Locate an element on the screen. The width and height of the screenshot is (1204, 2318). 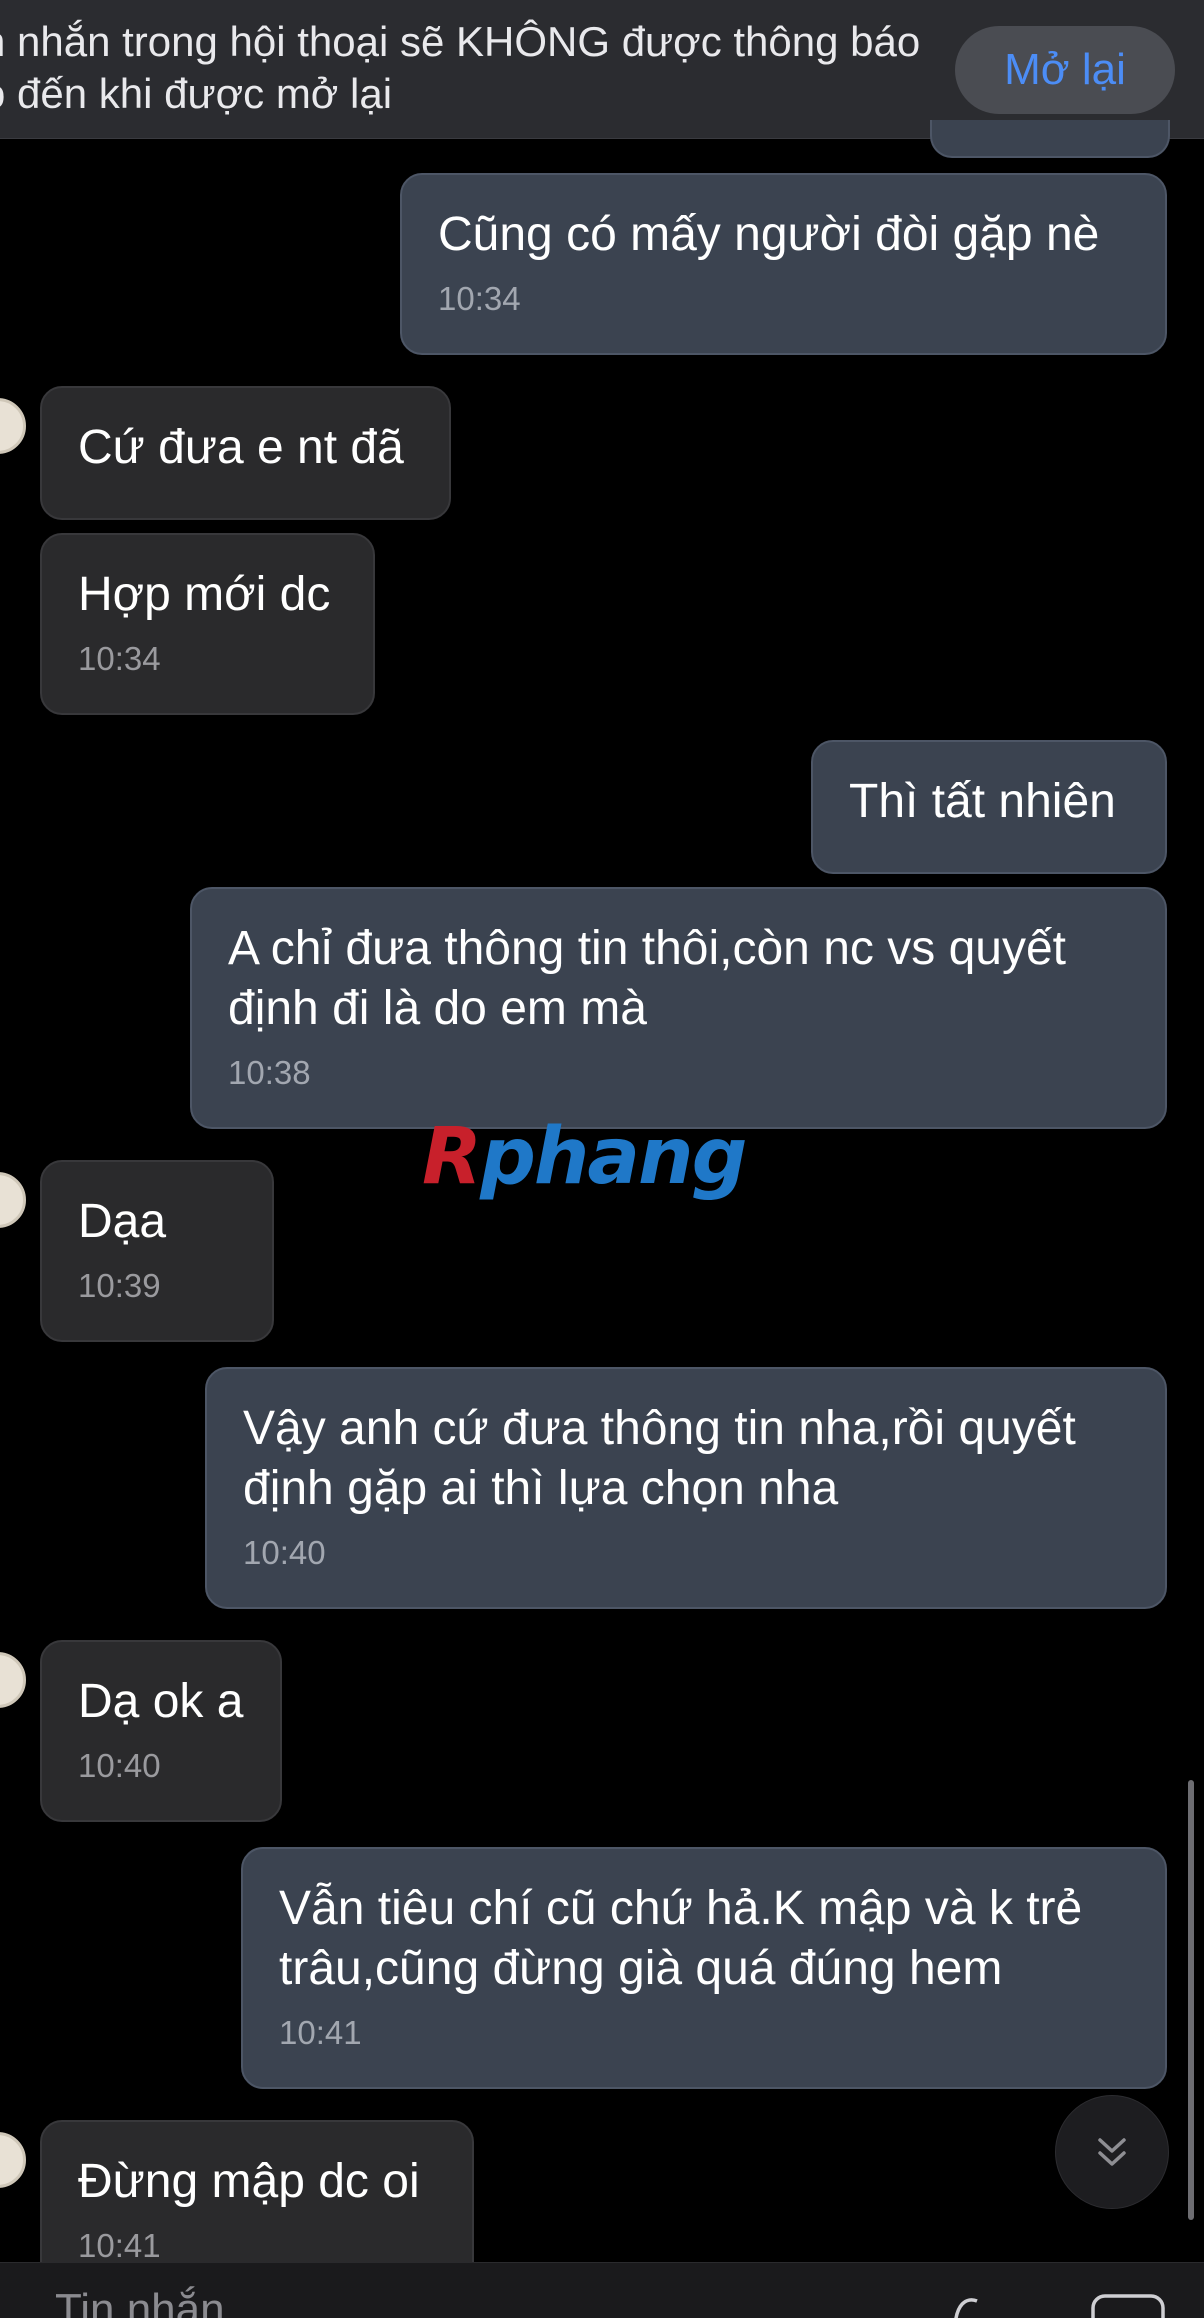
reopen-button: Mở lại is located at coordinates (1065, 70).